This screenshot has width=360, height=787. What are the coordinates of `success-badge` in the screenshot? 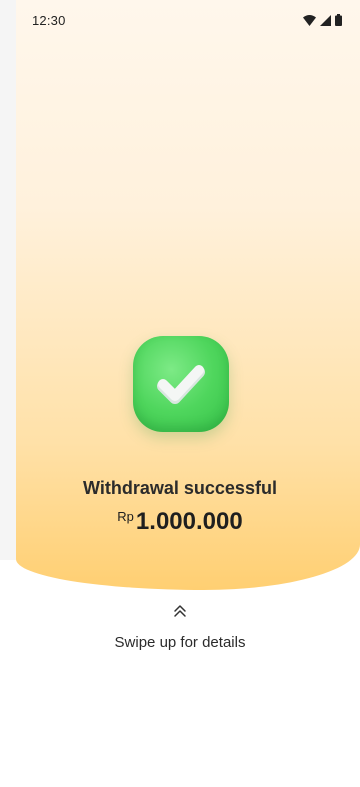 It's located at (181, 384).